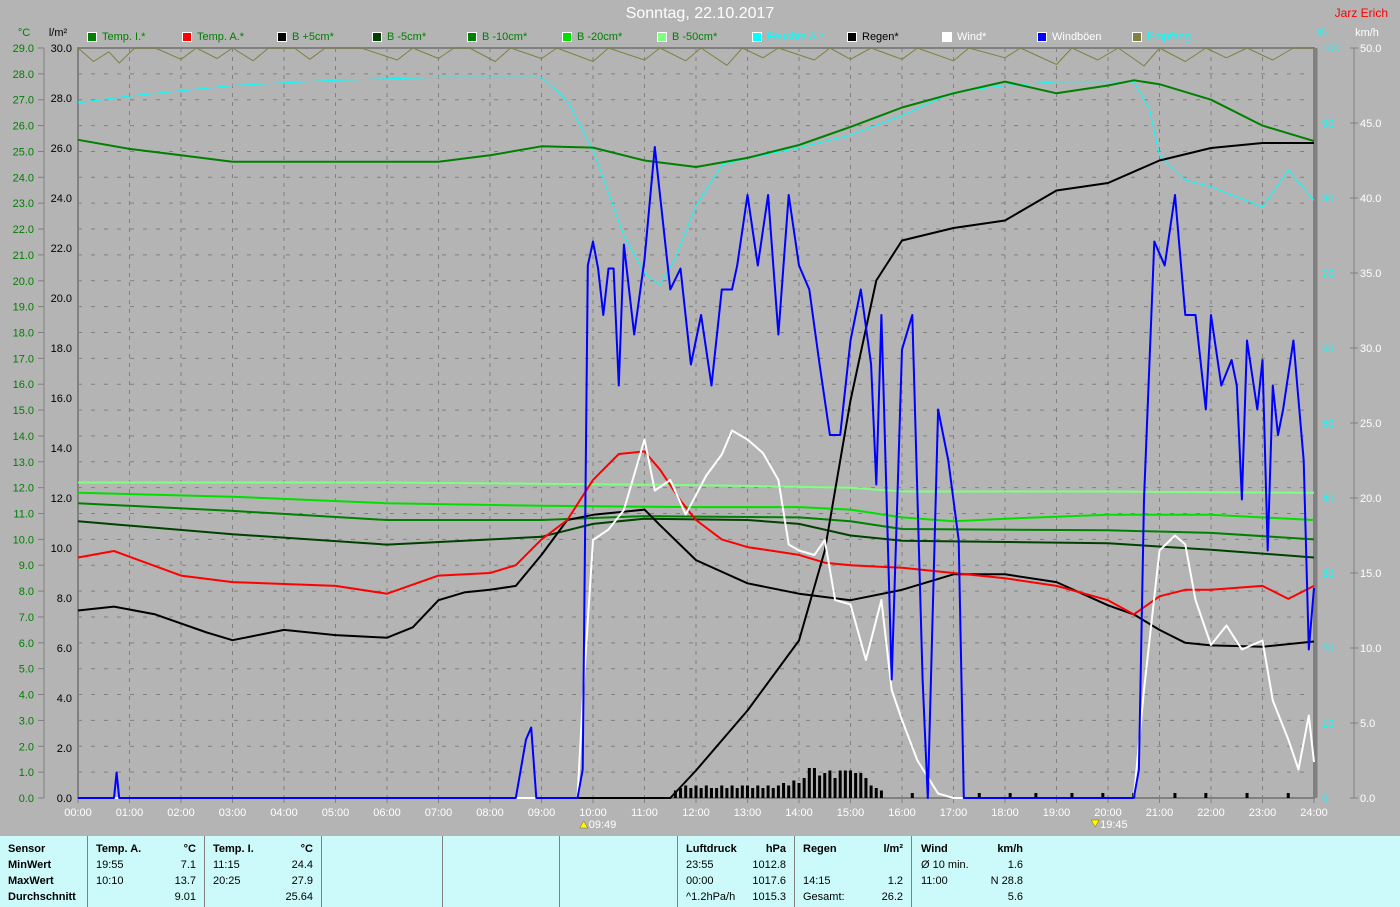 The height and width of the screenshot is (907, 1400). I want to click on table-row: 14:15 1.2, so click(853, 881).